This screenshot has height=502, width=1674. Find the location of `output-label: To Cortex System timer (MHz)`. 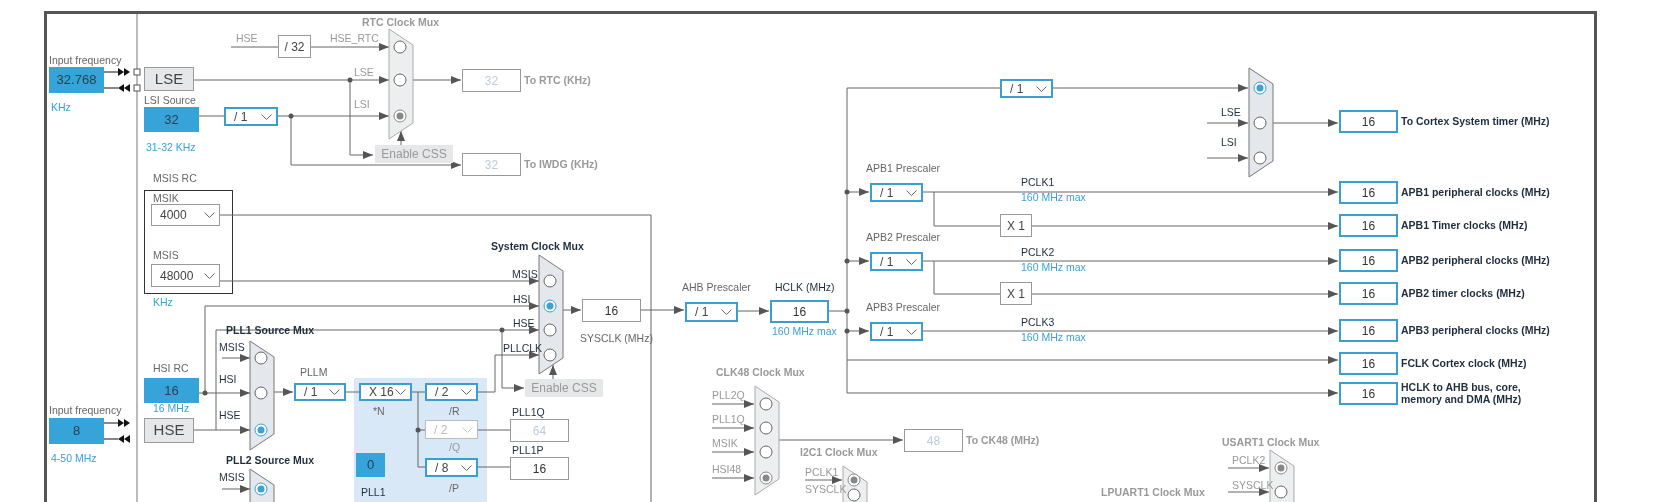

output-label: To Cortex System timer (MHz) is located at coordinates (1475, 121).